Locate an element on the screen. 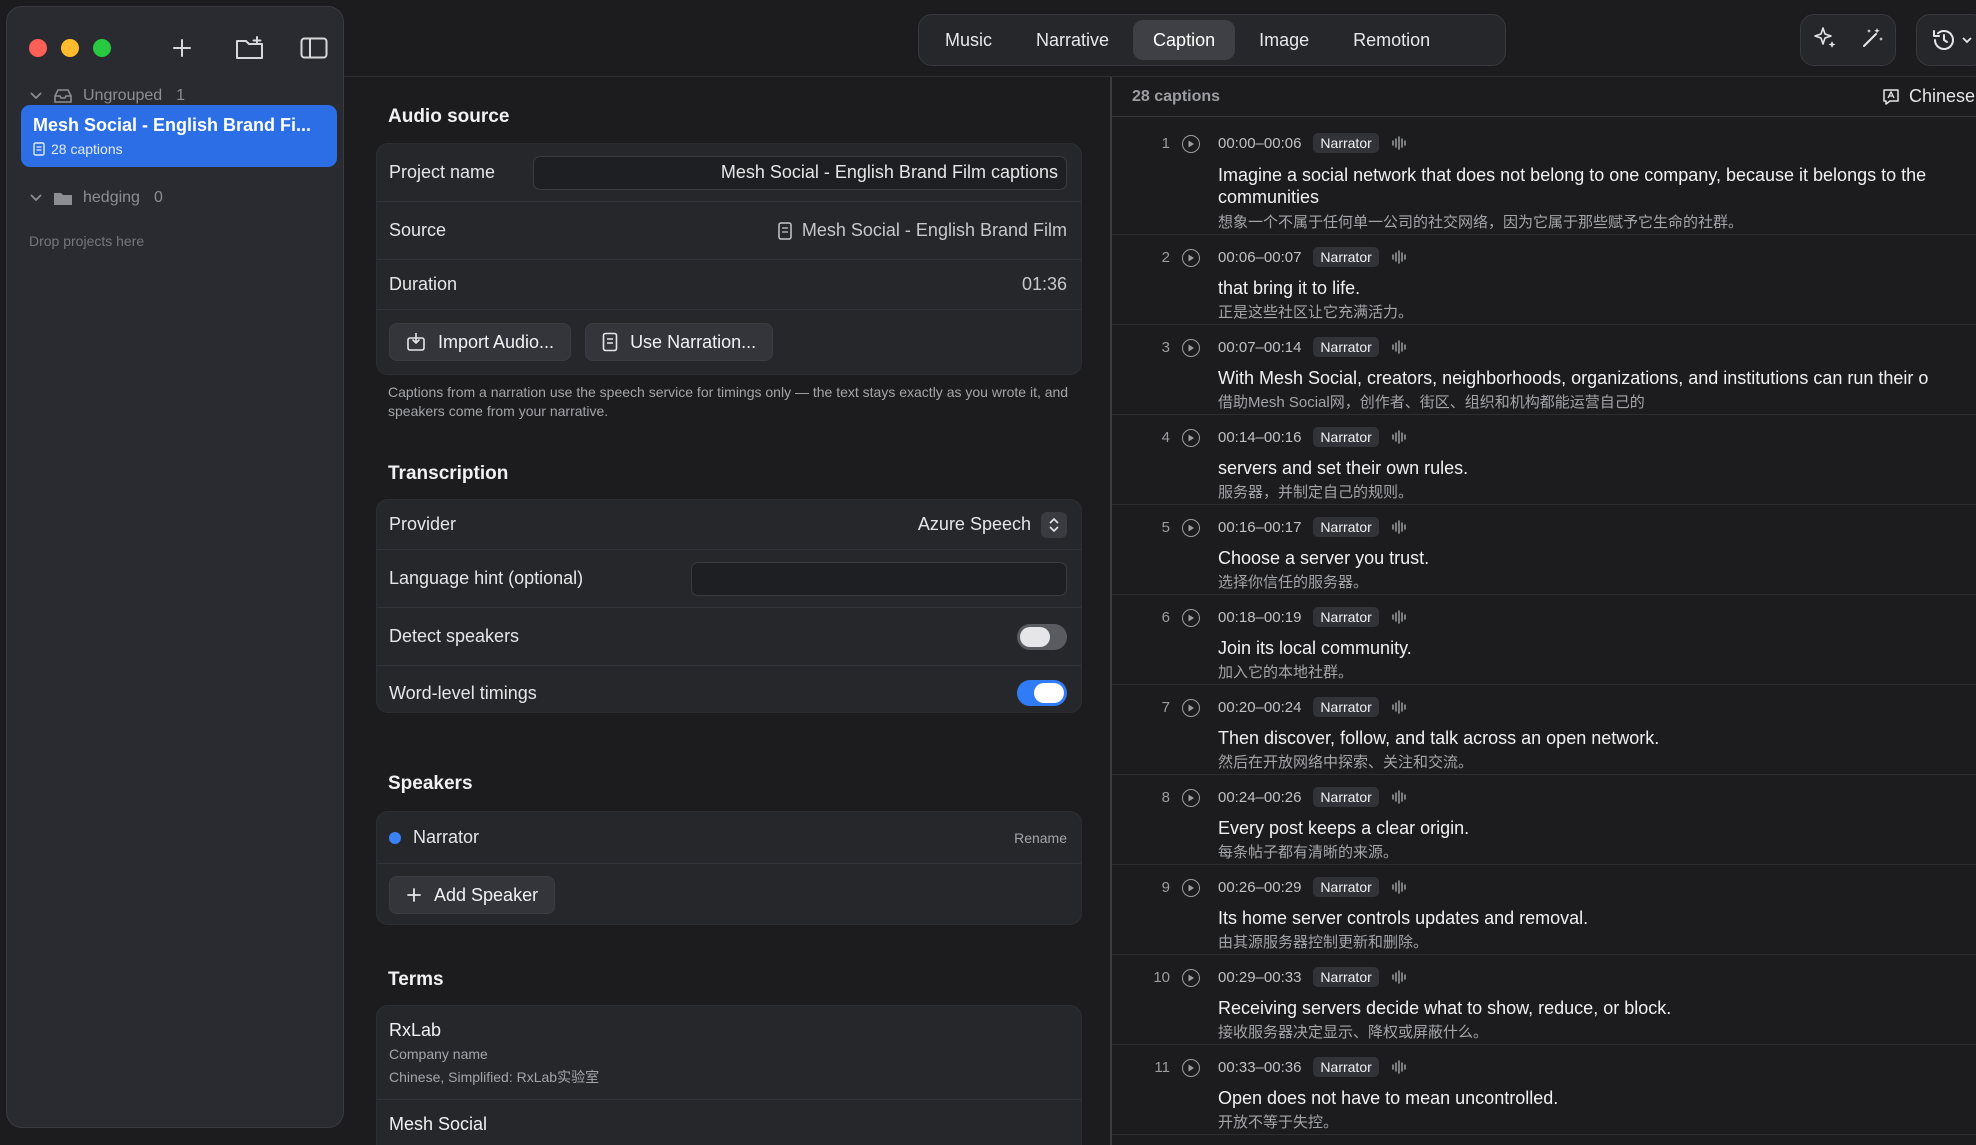 Image resolution: width=1976 pixels, height=1145 pixels. new-project-button is located at coordinates (182, 48).